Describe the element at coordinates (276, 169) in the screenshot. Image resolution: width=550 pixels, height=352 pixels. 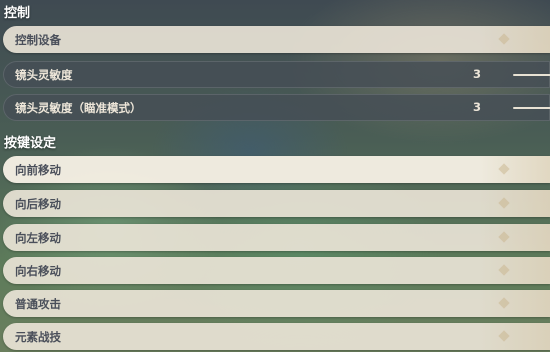
I see `keybind-move-forward-row: 向前移动` at that location.